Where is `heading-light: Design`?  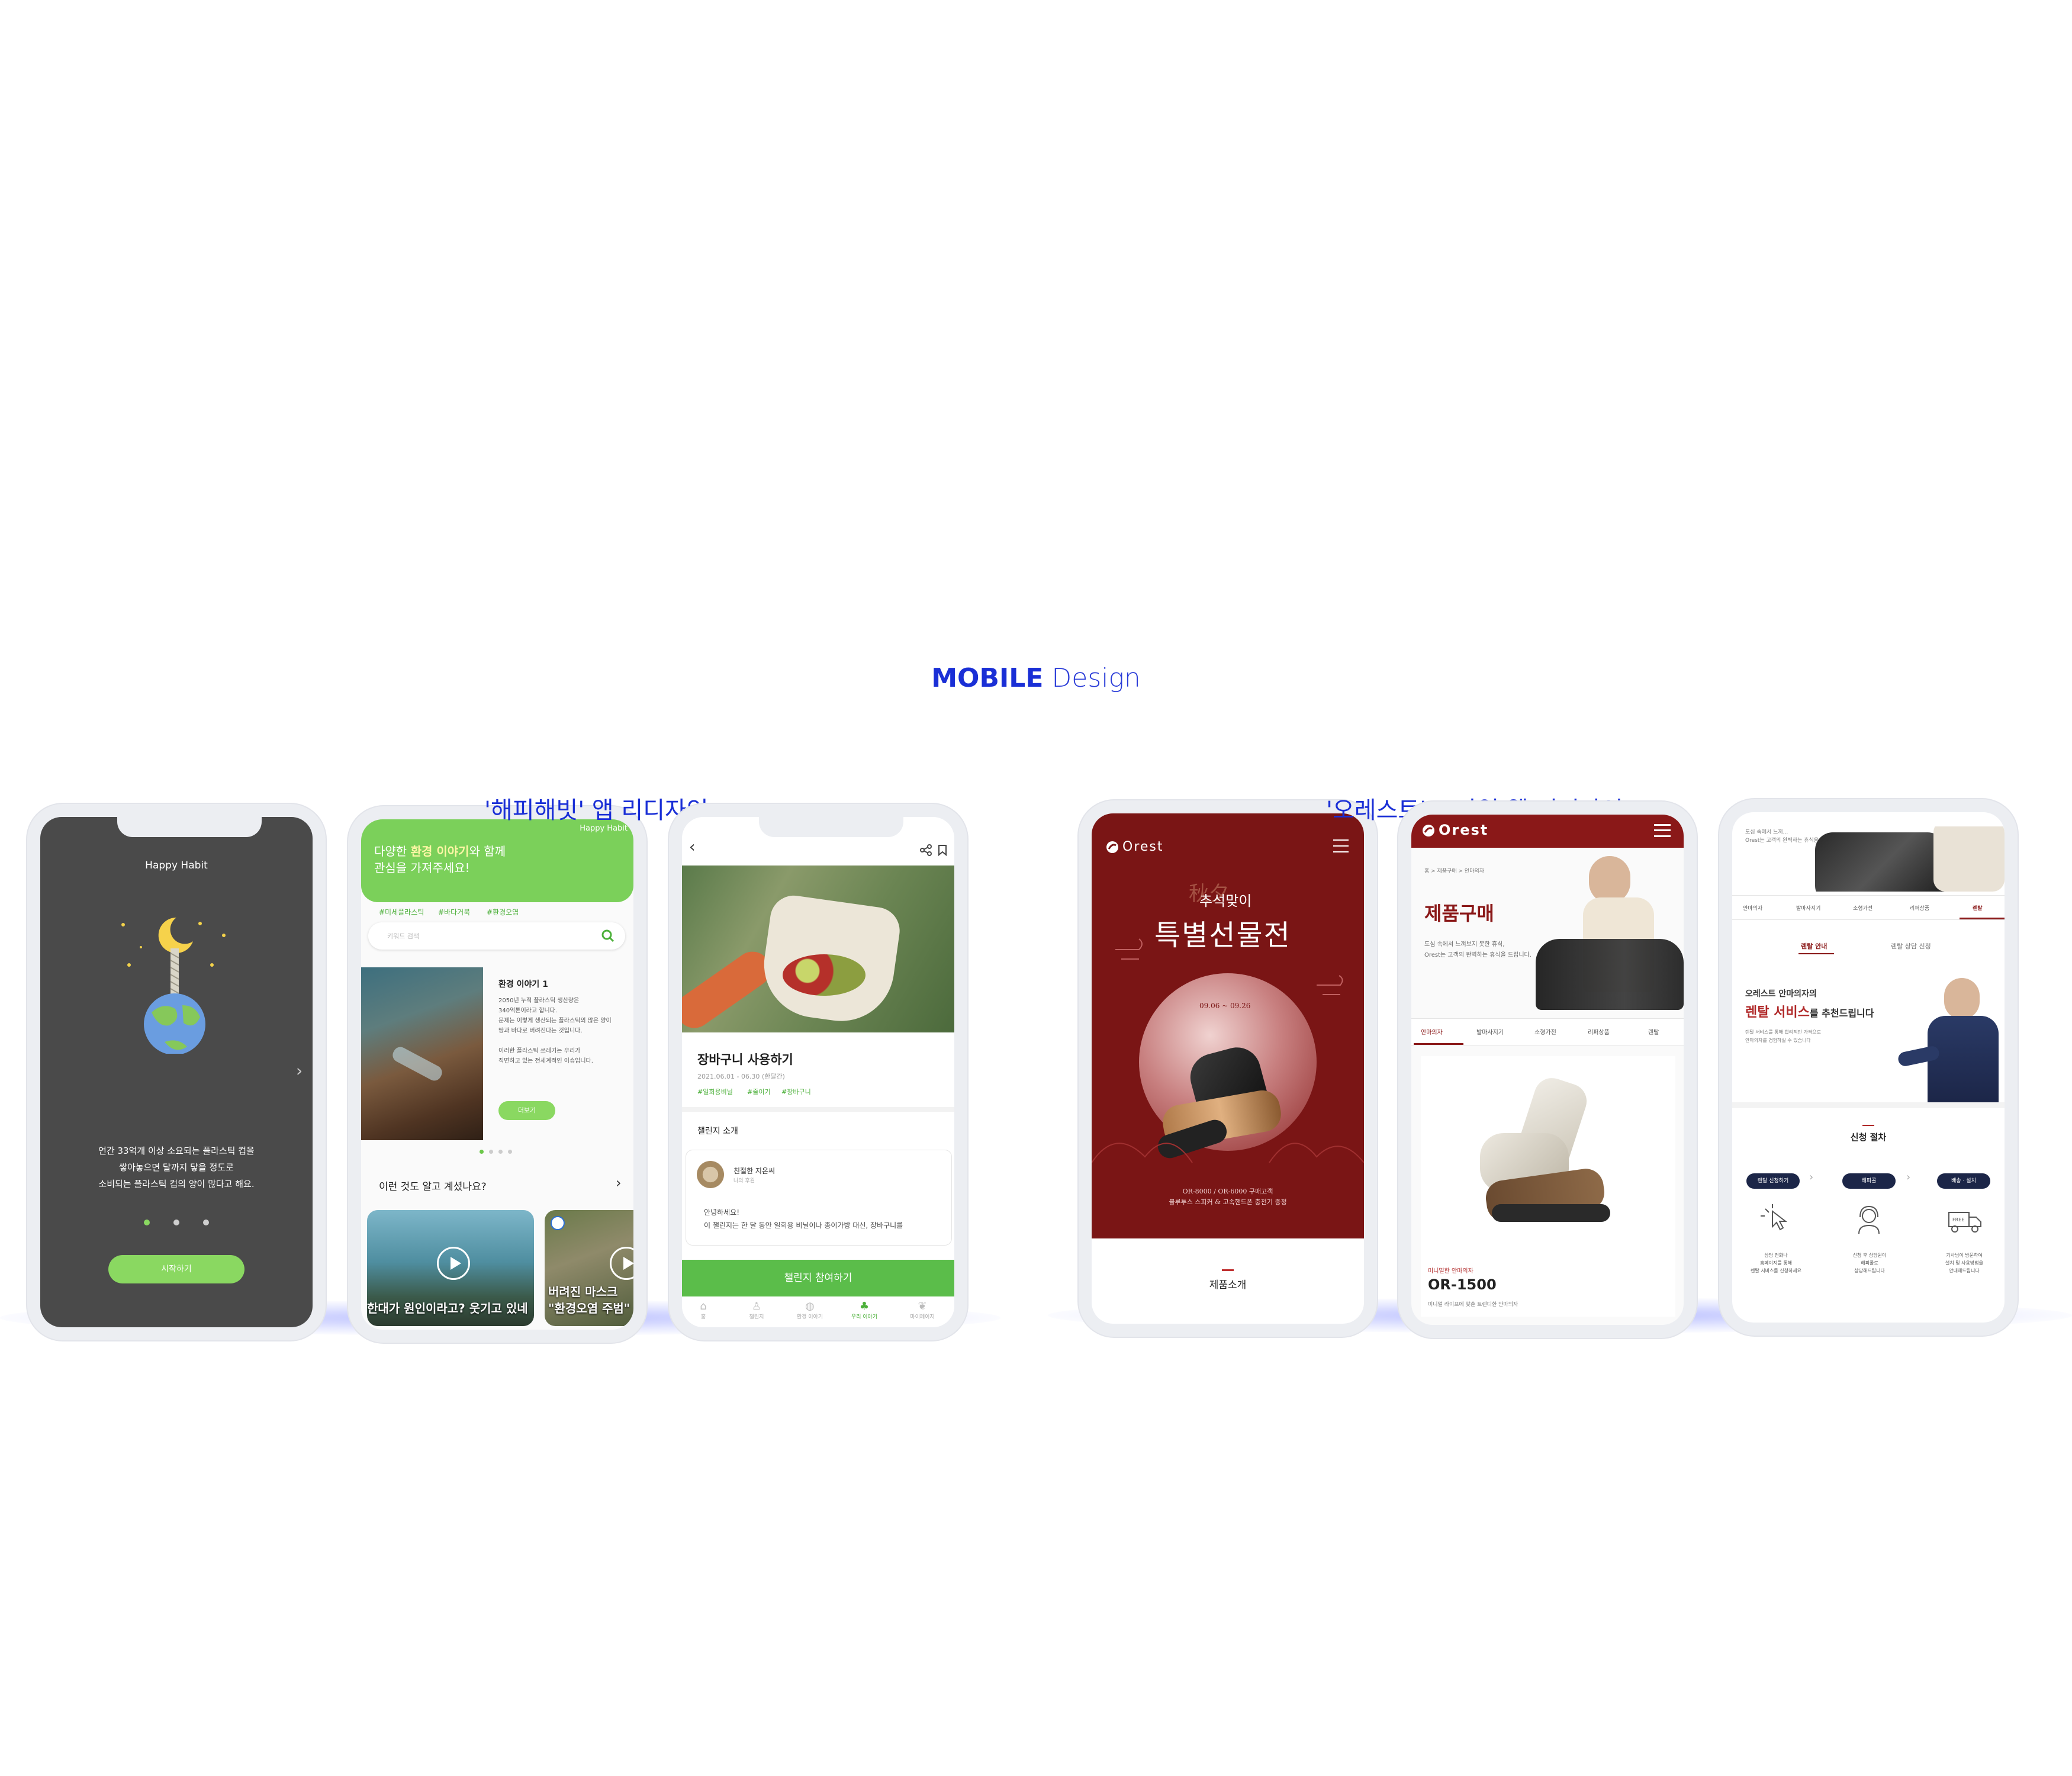
heading-light: Design is located at coordinates (1096, 678).